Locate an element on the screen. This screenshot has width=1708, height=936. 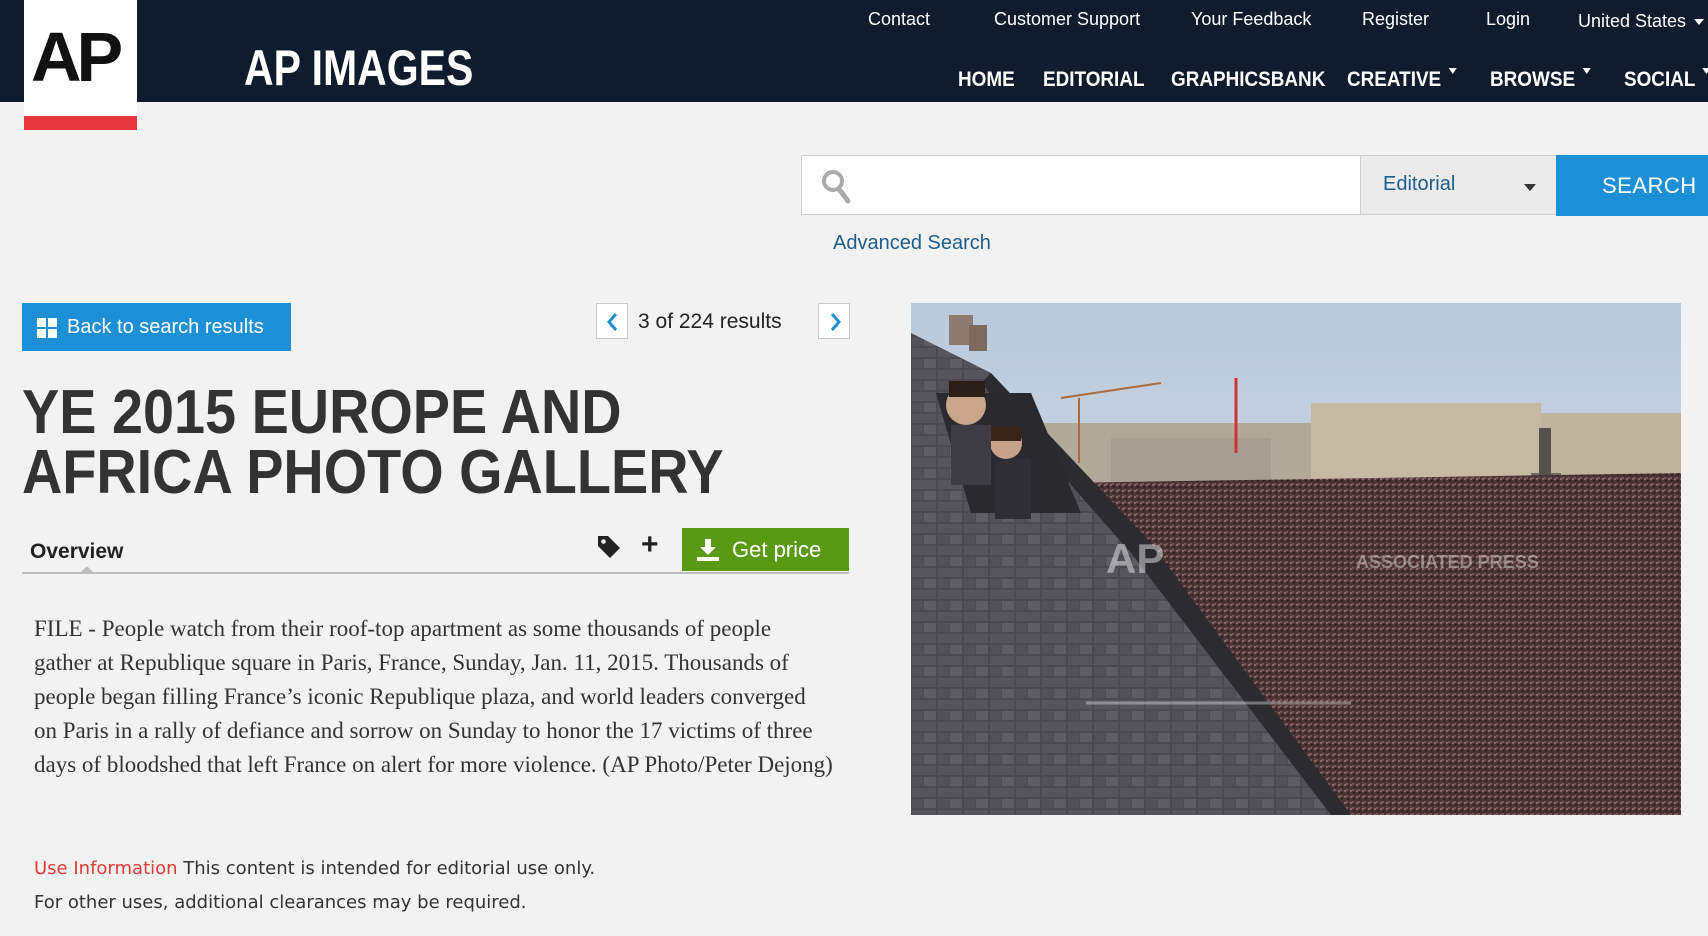
util-nav-your-feedback: Your Feedback is located at coordinates (1251, 19).